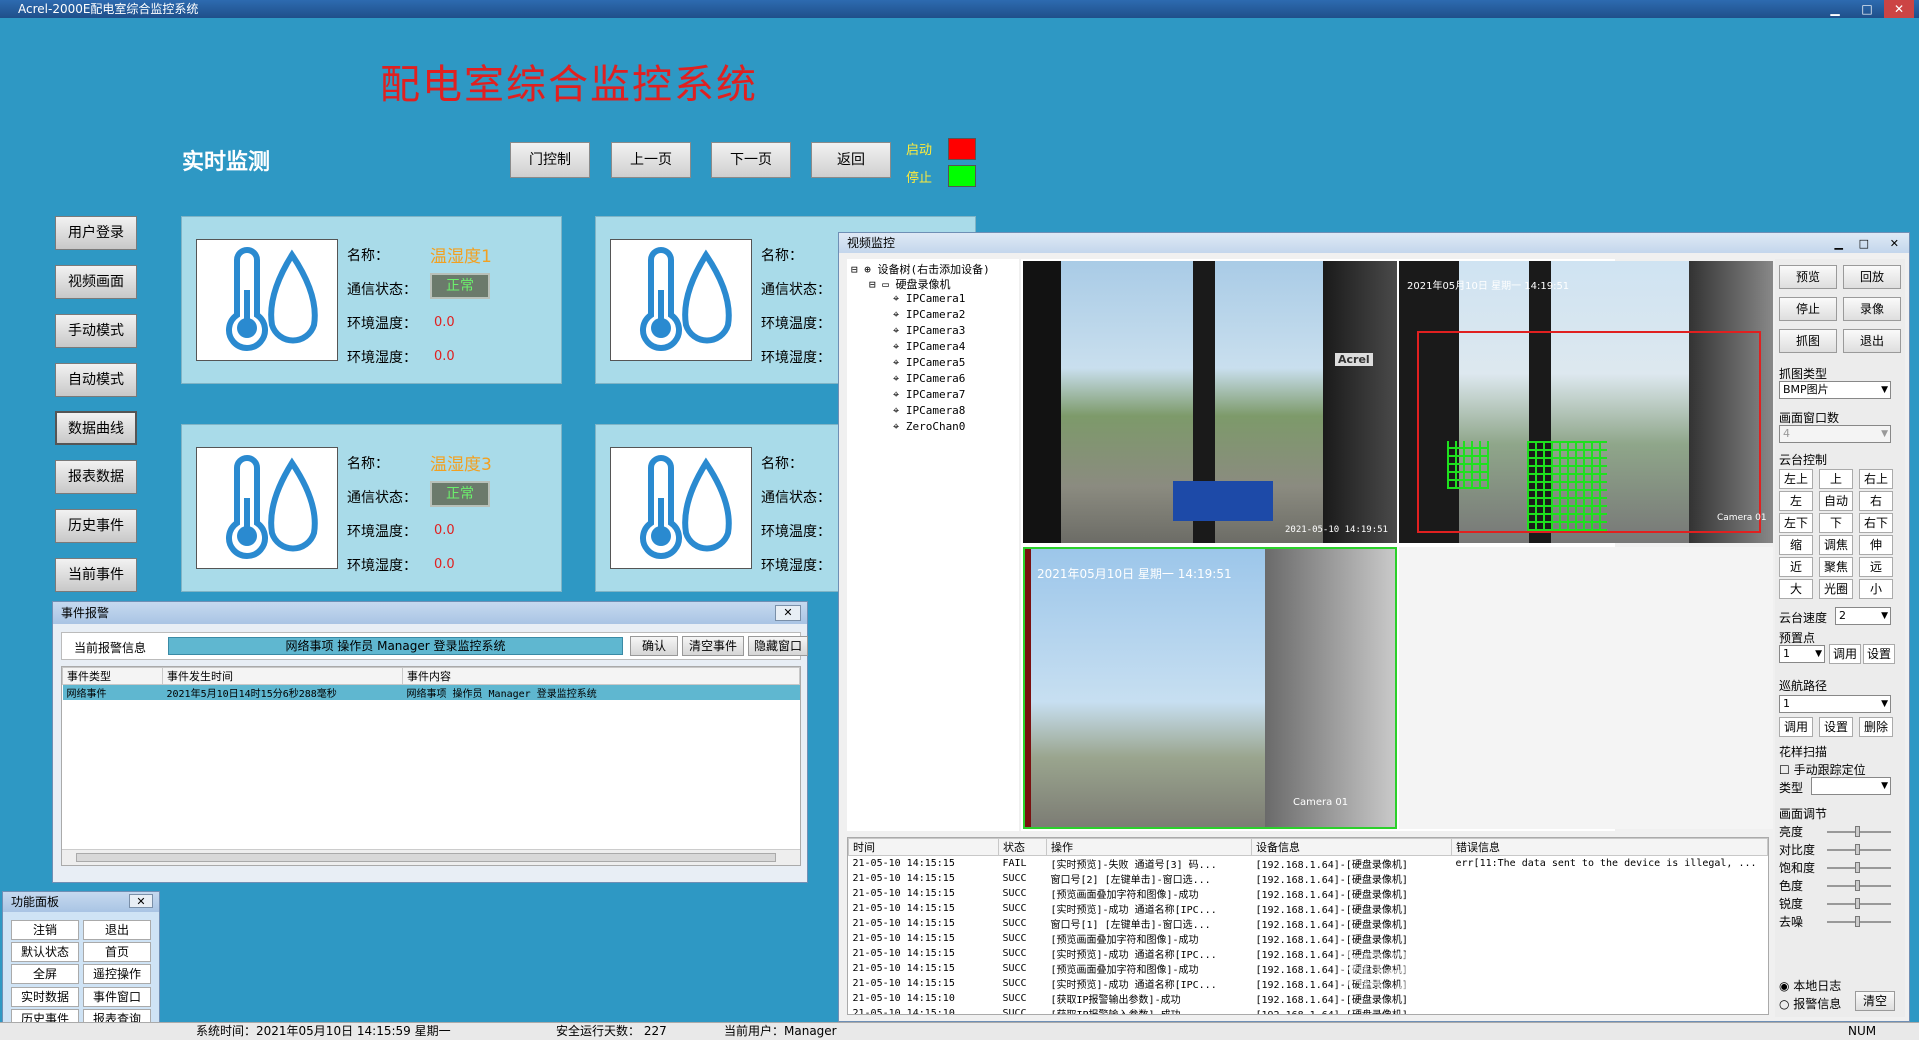  I want to click on hue-slider, so click(1859, 885).